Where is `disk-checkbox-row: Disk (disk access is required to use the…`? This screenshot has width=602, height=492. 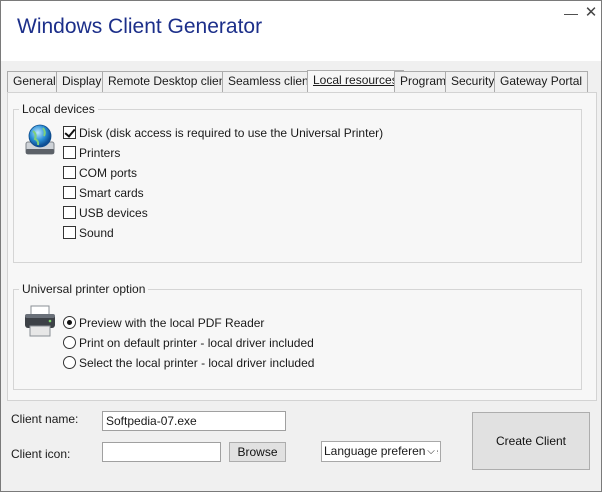 disk-checkbox-row: Disk (disk access is required to use the… is located at coordinates (223, 133).